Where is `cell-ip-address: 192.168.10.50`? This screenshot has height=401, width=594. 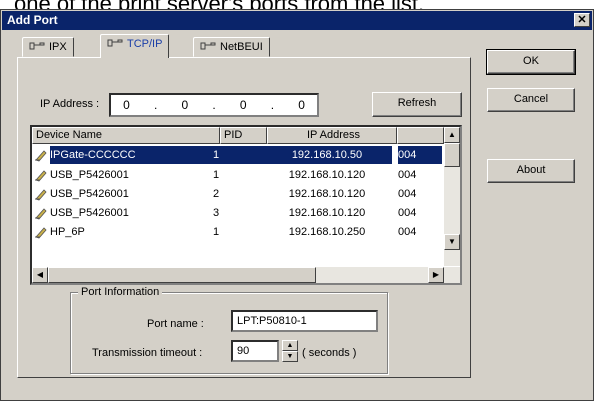
cell-ip-address: 192.168.10.50 is located at coordinates (327, 155).